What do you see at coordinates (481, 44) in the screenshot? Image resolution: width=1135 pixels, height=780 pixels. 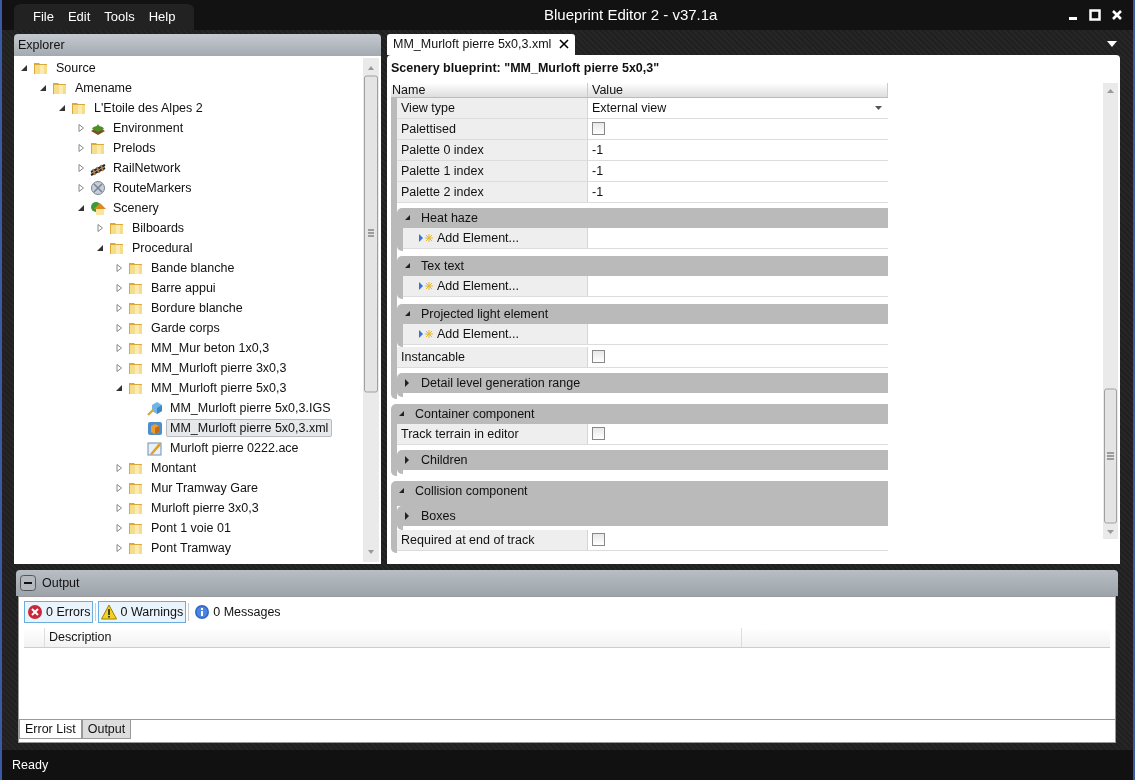 I see `document-tab: MM_Murloft pierre 5x0,3.xml` at bounding box center [481, 44].